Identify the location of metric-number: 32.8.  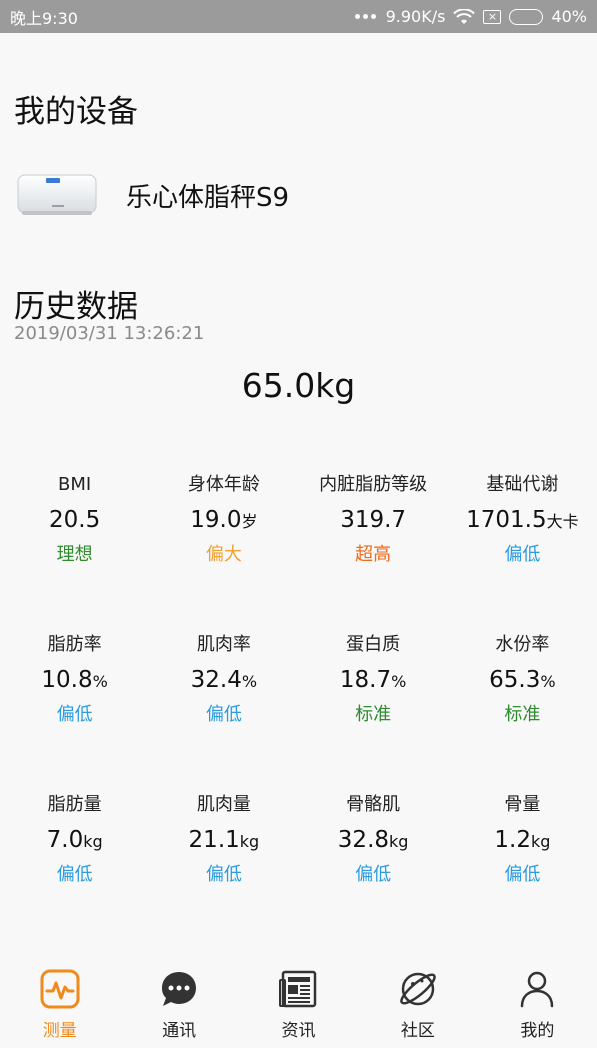
(363, 840).